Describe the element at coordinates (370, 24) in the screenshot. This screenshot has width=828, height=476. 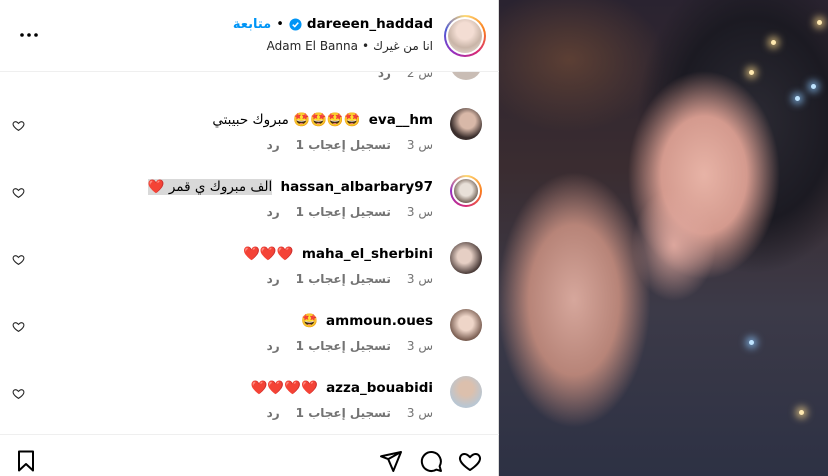
I see `post-author-username: dareeen_haddad` at that location.